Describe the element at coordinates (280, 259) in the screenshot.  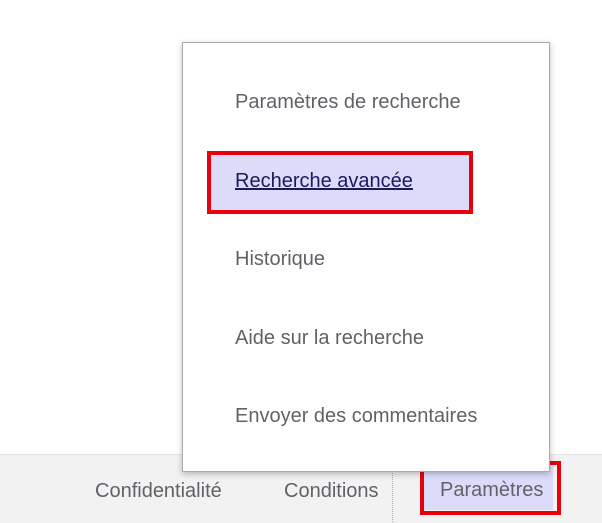
I see `menu-item-history: Historique` at that location.